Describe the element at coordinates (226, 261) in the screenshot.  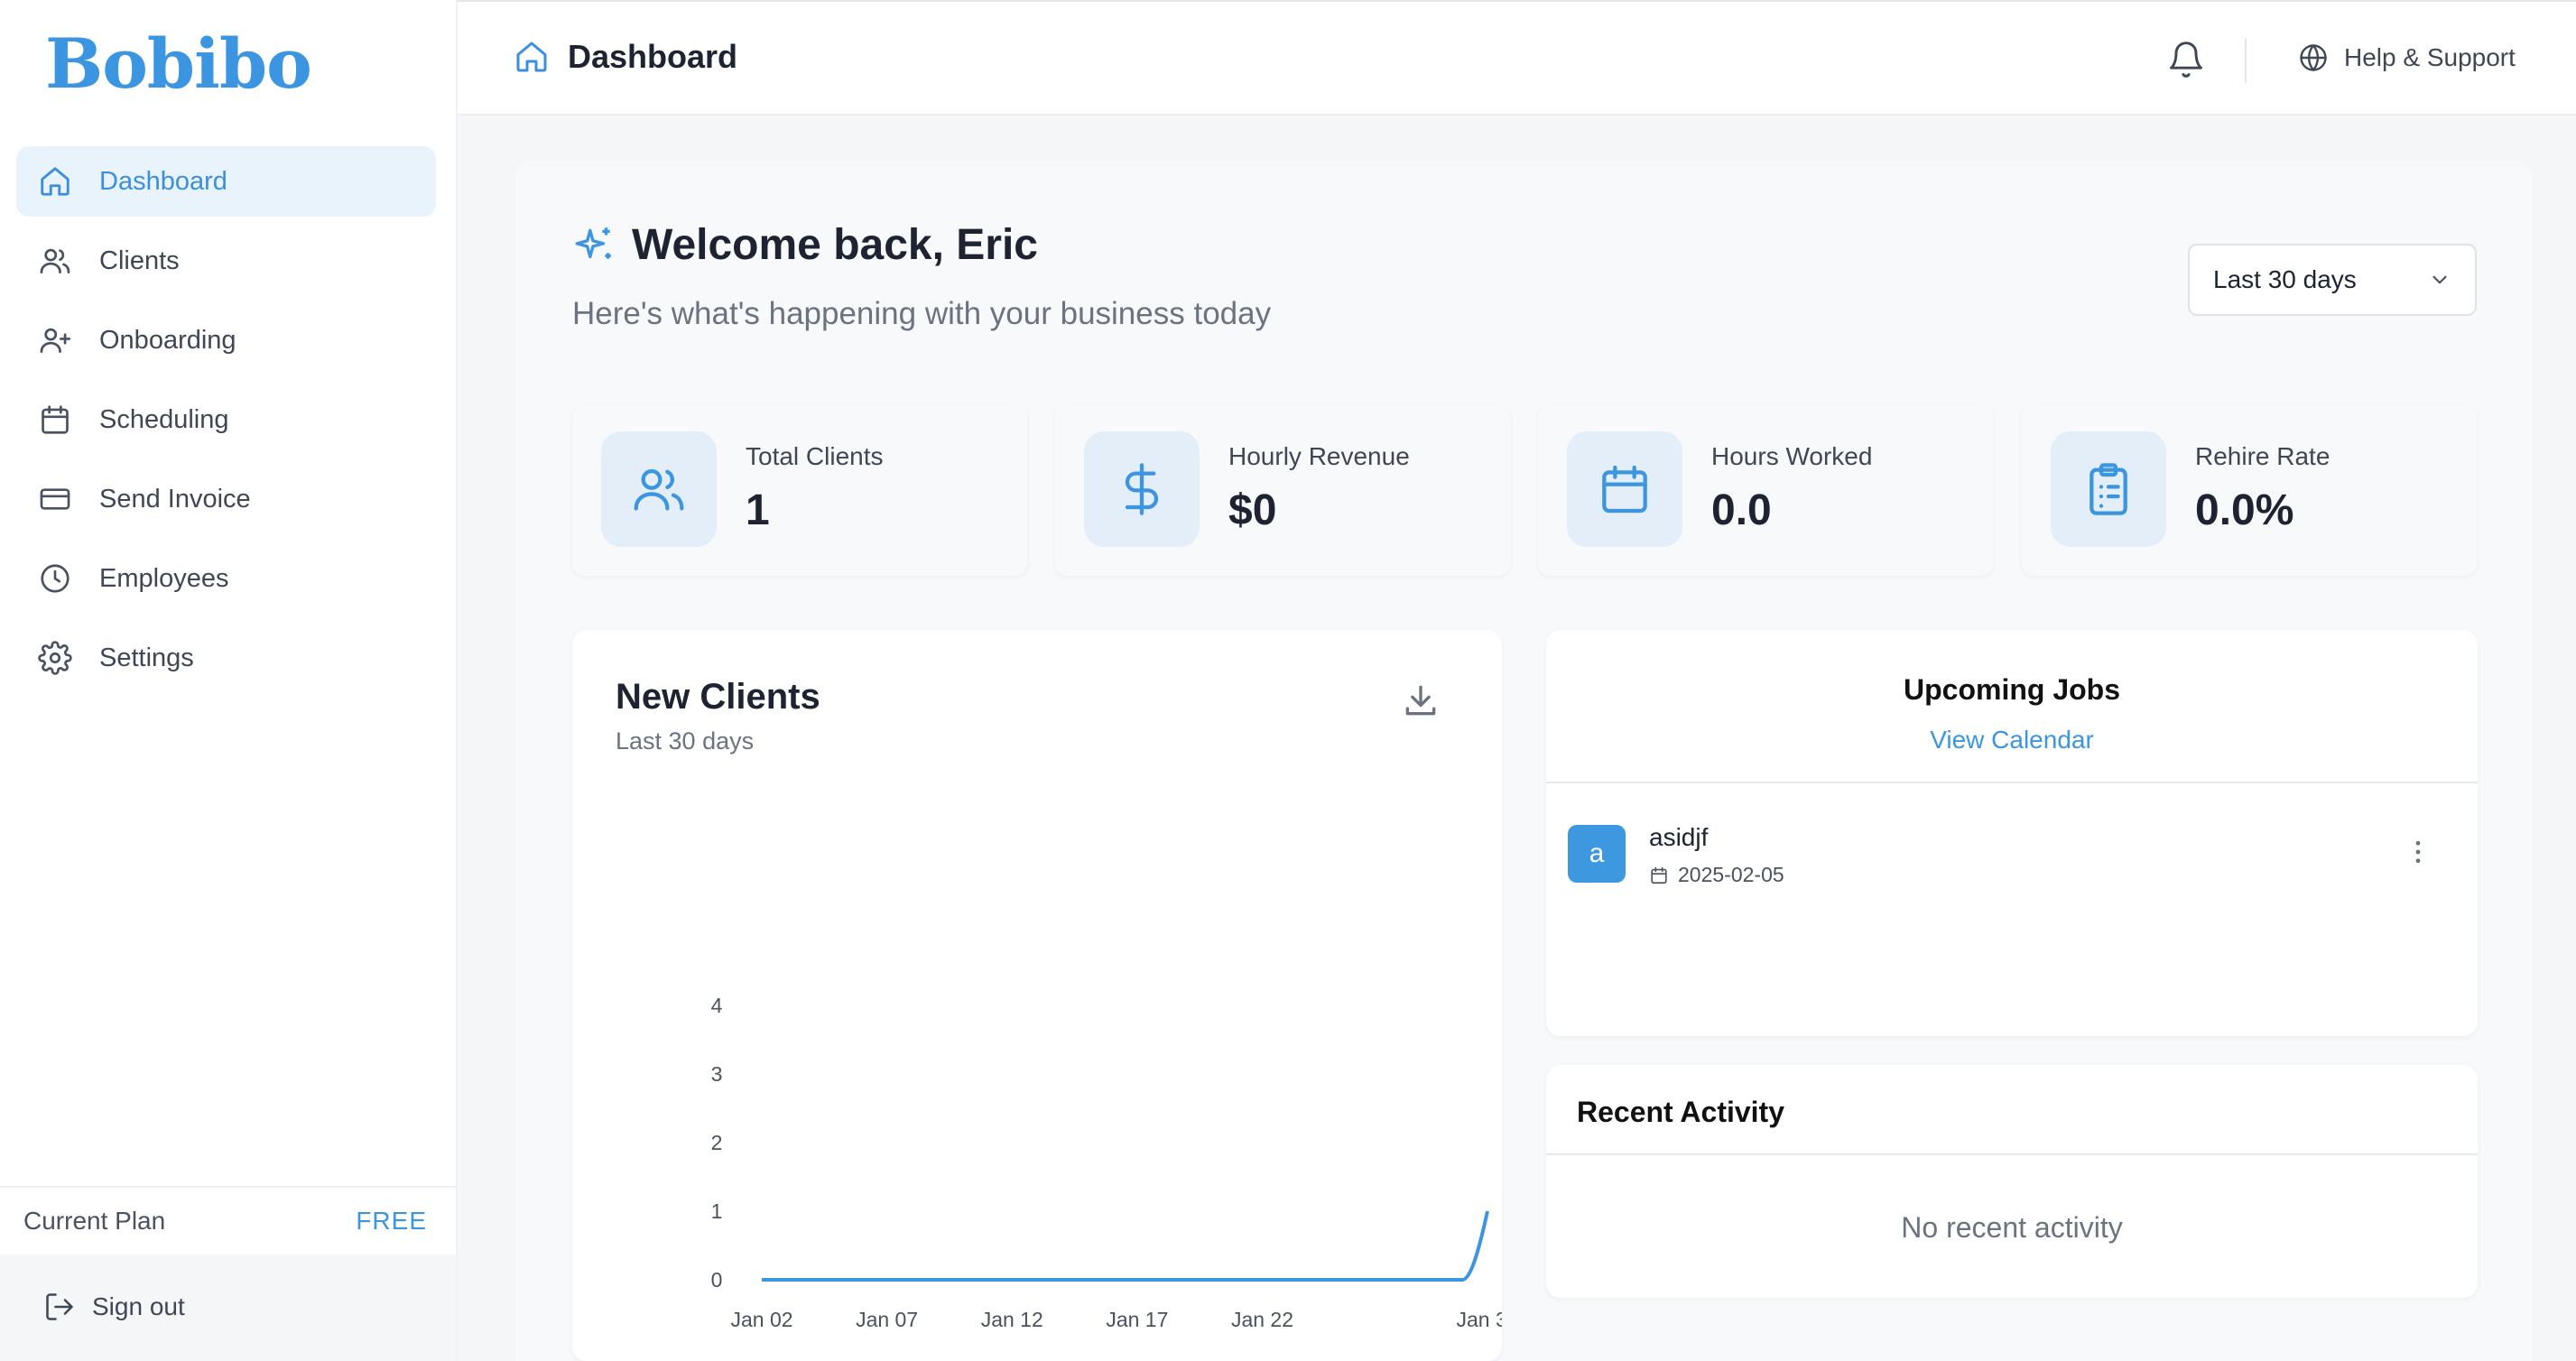
I see `sidebar-item-clients: Clients` at that location.